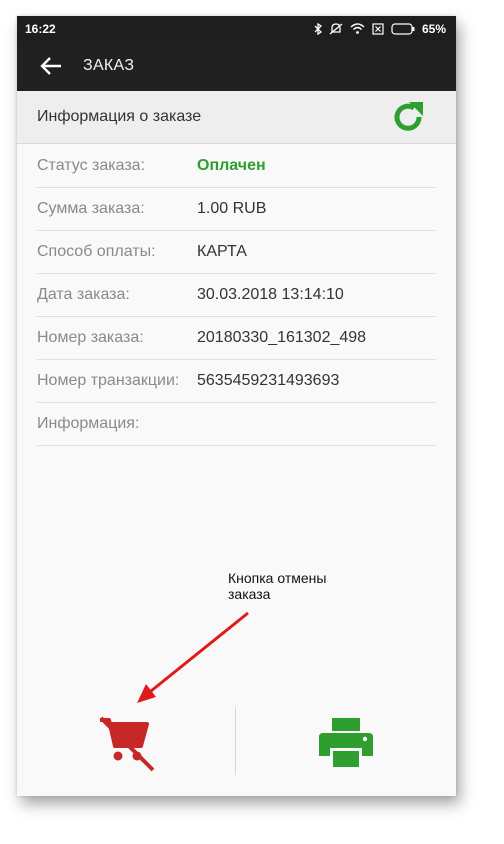 Image resolution: width=504 pixels, height=844 pixels. Describe the element at coordinates (235, 741) in the screenshot. I see `bottom-divider` at that location.